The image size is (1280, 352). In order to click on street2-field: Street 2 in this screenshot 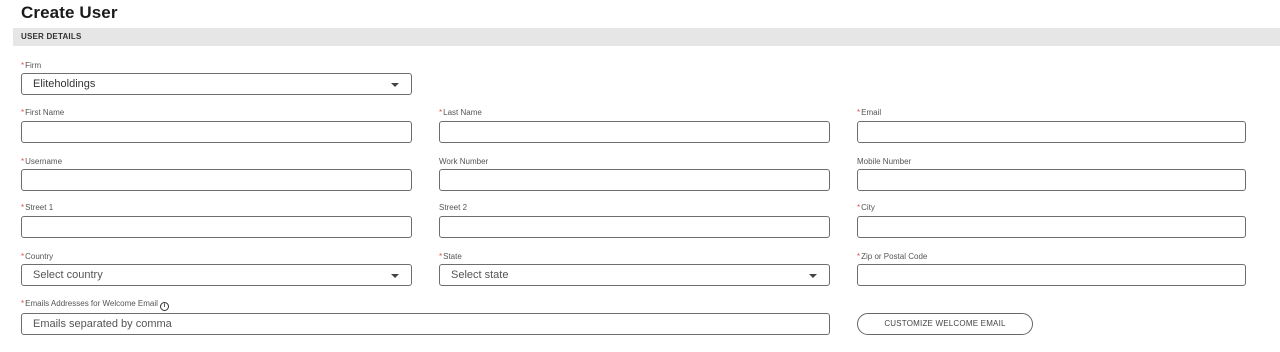, I will do `click(634, 220)`.